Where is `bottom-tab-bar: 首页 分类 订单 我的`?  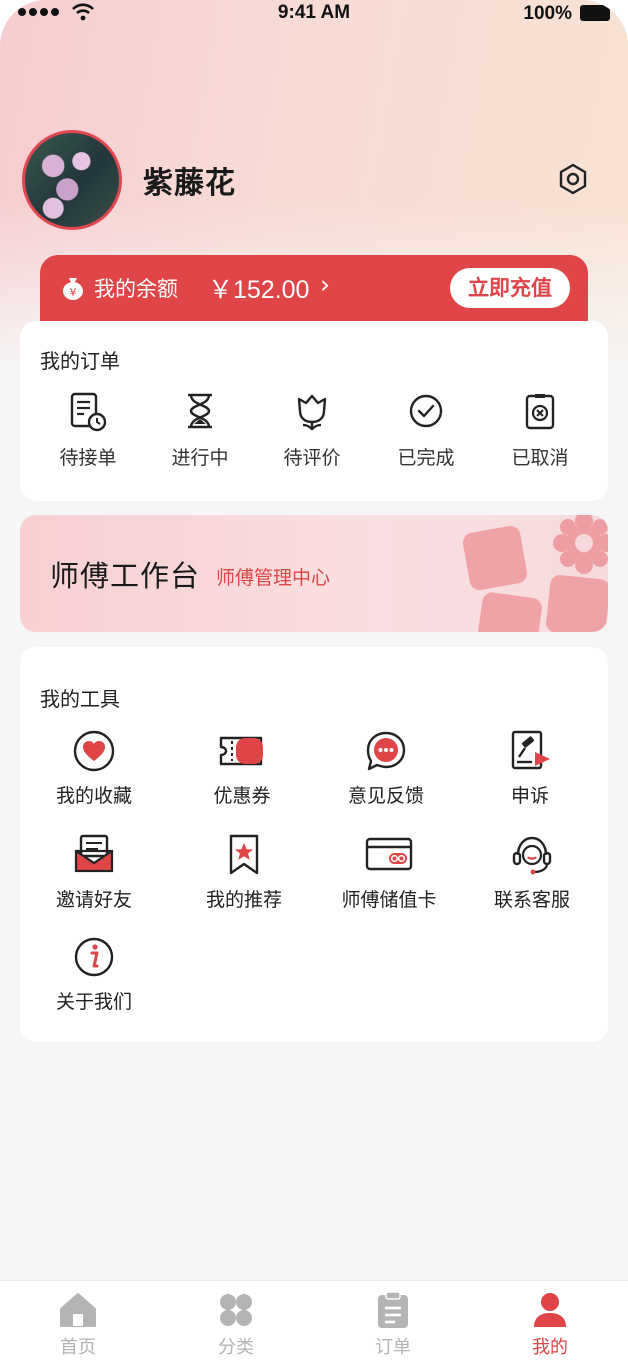 bottom-tab-bar: 首页 分类 订单 我的 is located at coordinates (314, 1320).